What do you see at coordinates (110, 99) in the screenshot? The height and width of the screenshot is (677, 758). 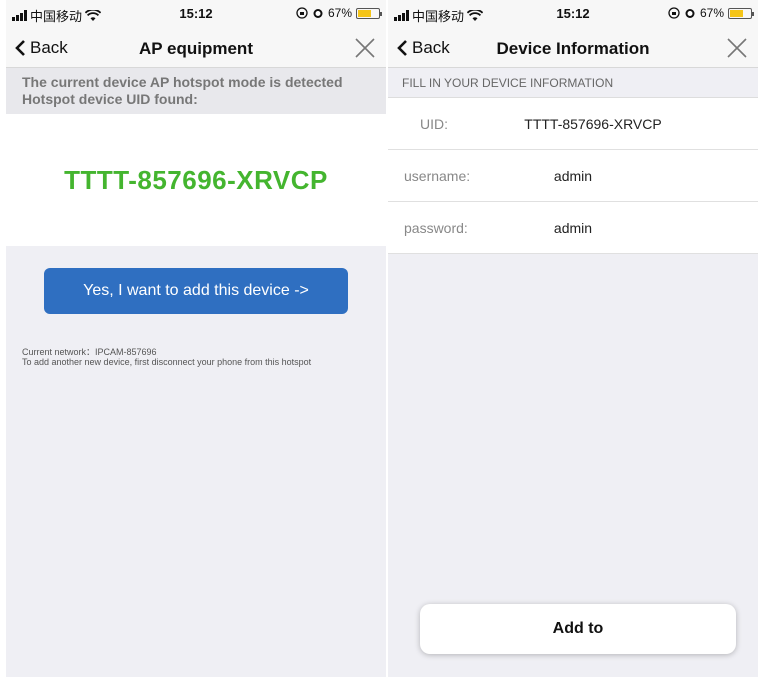 I see `detection-line-2: Hotspot device UID found:` at bounding box center [110, 99].